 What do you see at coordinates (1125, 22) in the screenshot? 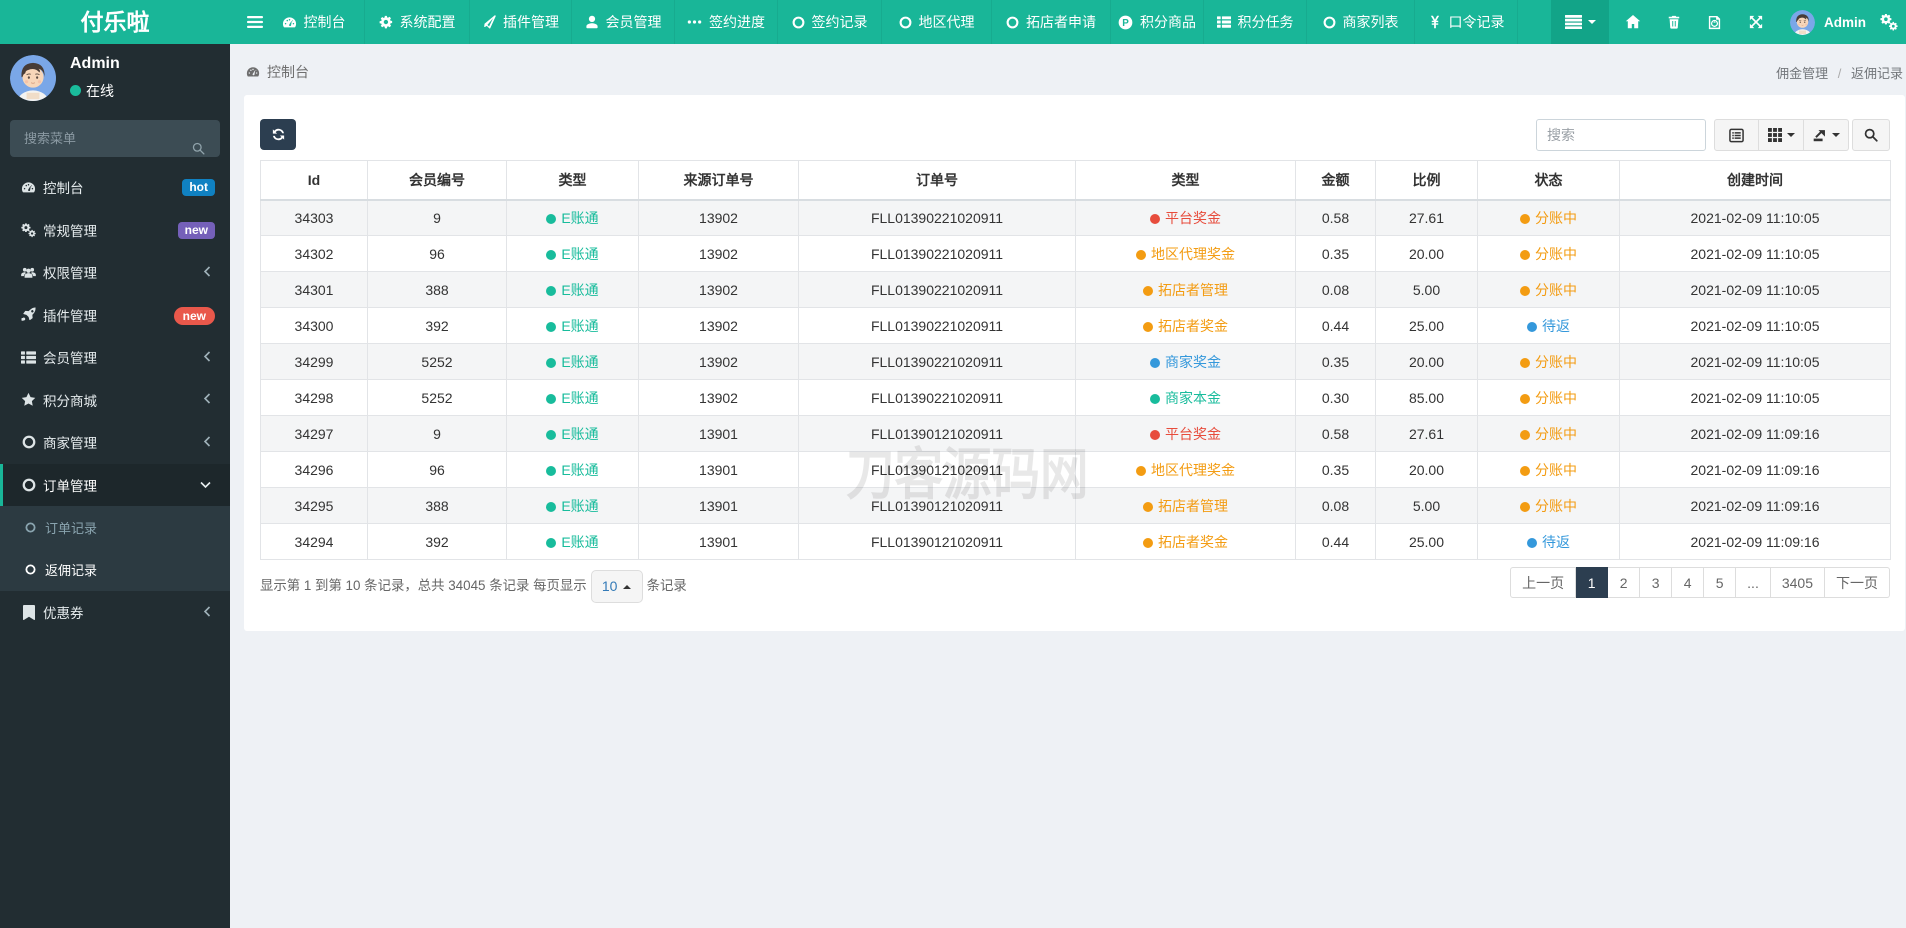
I see `svg-text: P` at bounding box center [1125, 22].